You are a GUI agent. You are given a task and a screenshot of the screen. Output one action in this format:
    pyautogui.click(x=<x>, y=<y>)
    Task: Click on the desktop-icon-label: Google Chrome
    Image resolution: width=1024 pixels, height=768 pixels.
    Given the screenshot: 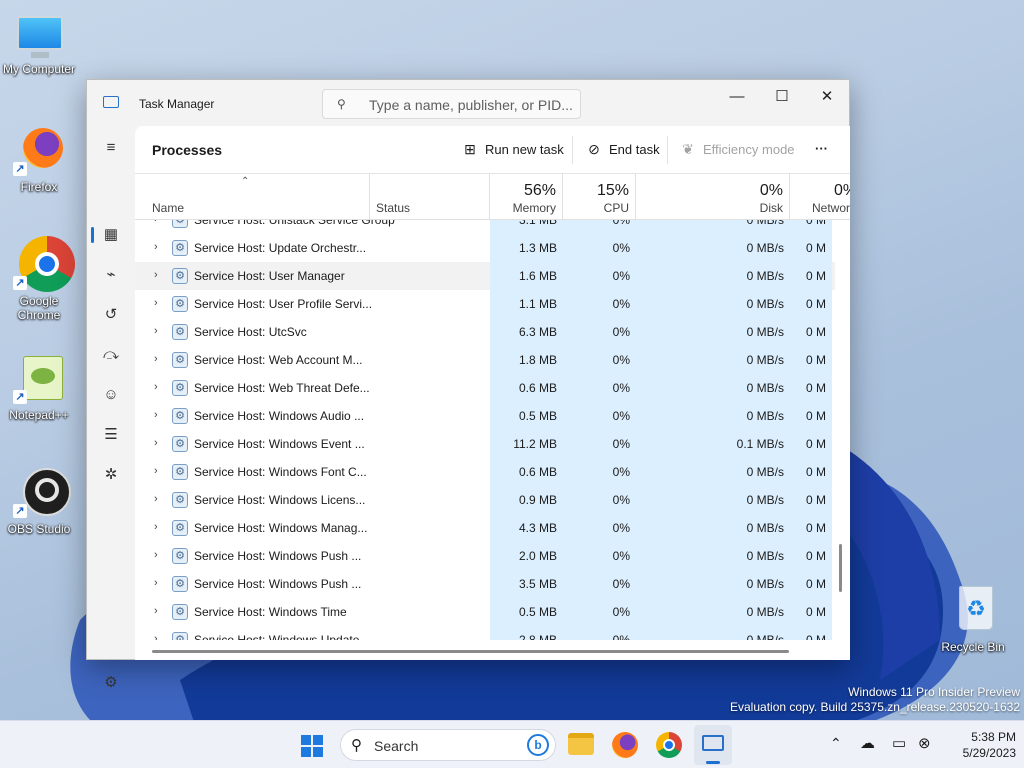 What is the action you would take?
    pyautogui.click(x=39, y=308)
    